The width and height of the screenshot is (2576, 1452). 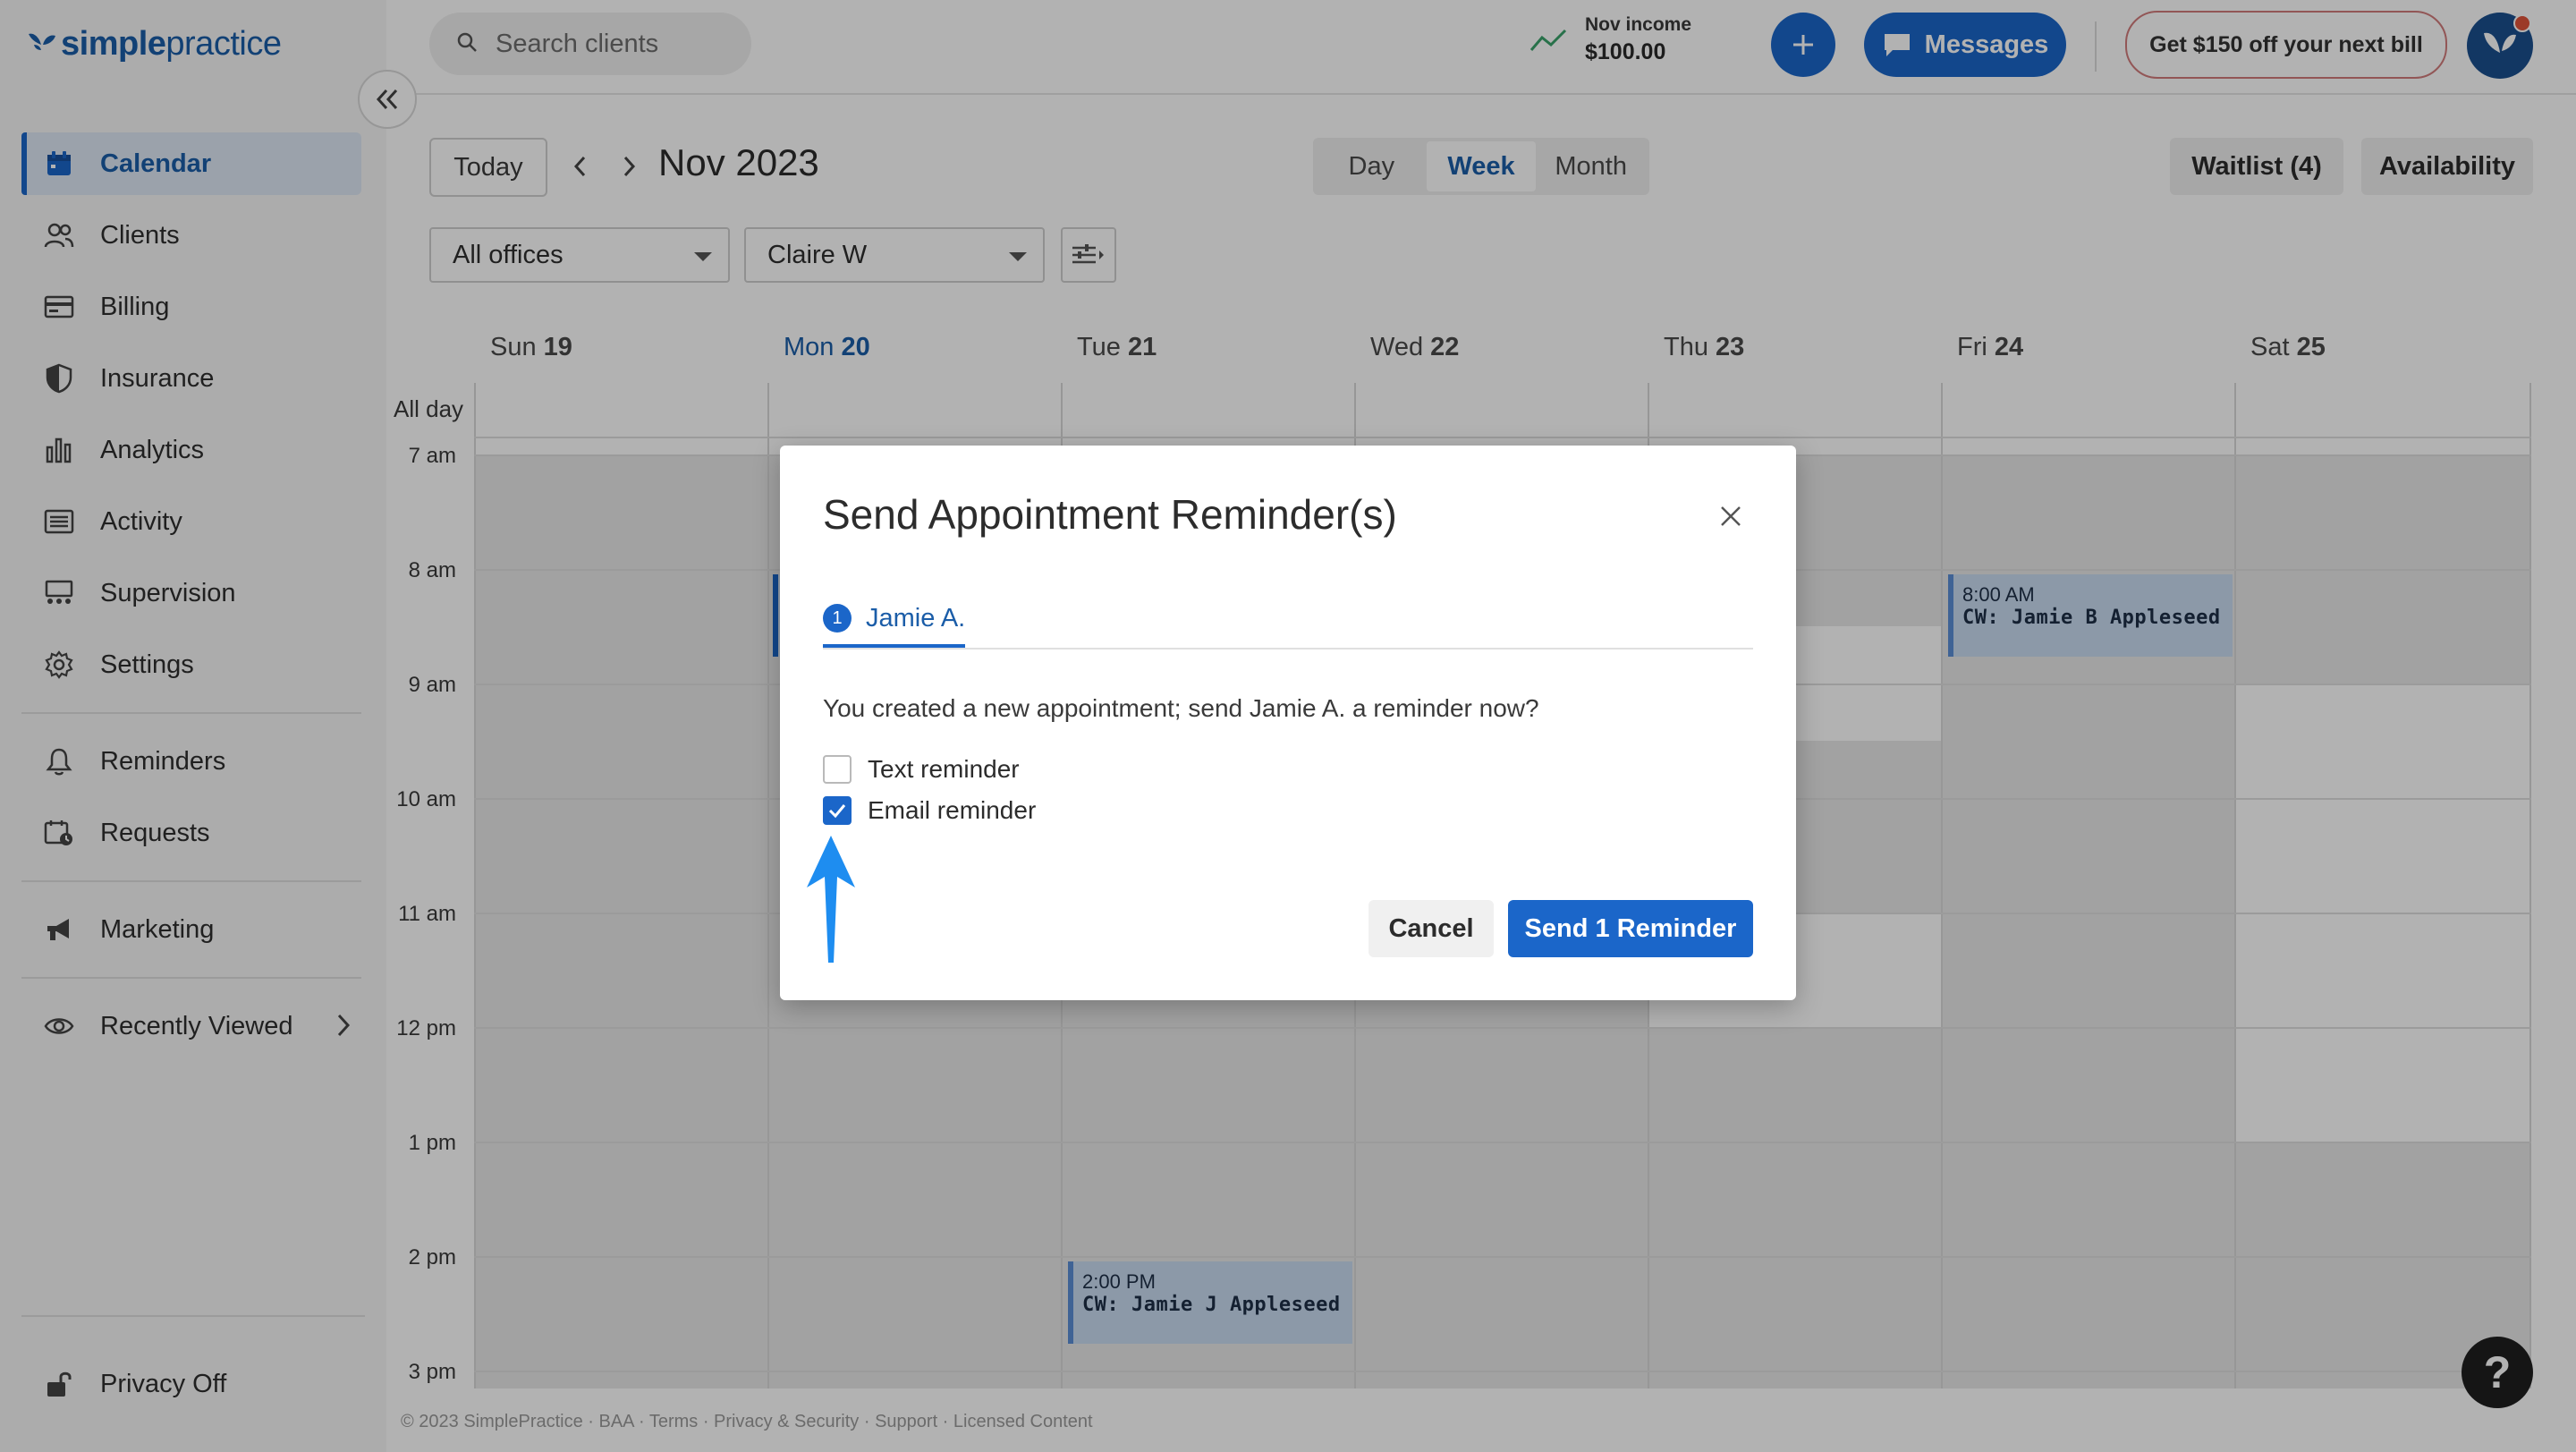 What do you see at coordinates (944, 769) in the screenshot?
I see `text-reminder-label: Text reminder` at bounding box center [944, 769].